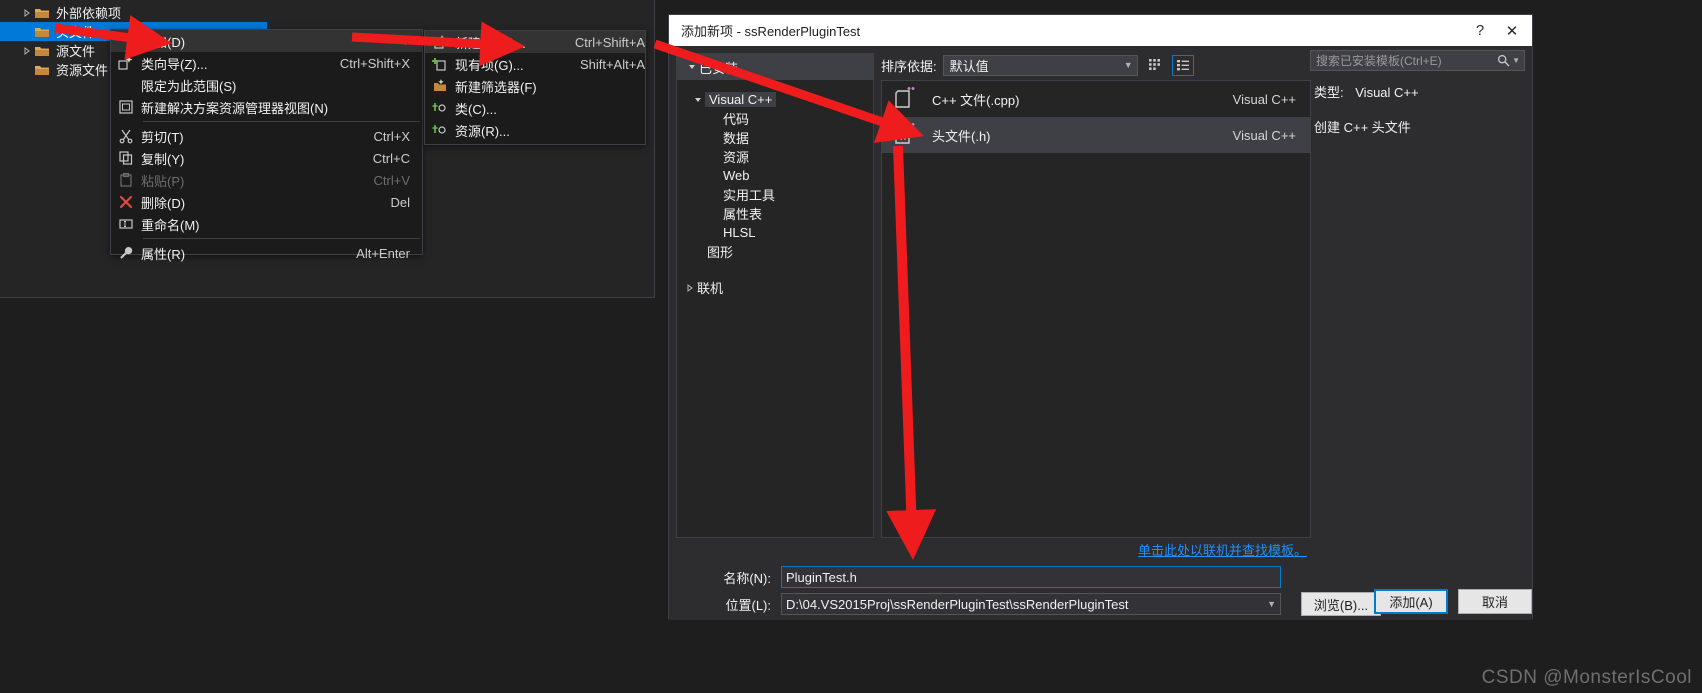 The width and height of the screenshot is (1702, 693). What do you see at coordinates (719, 68) in the screenshot?
I see `installed-group-label: 已安装` at bounding box center [719, 68].